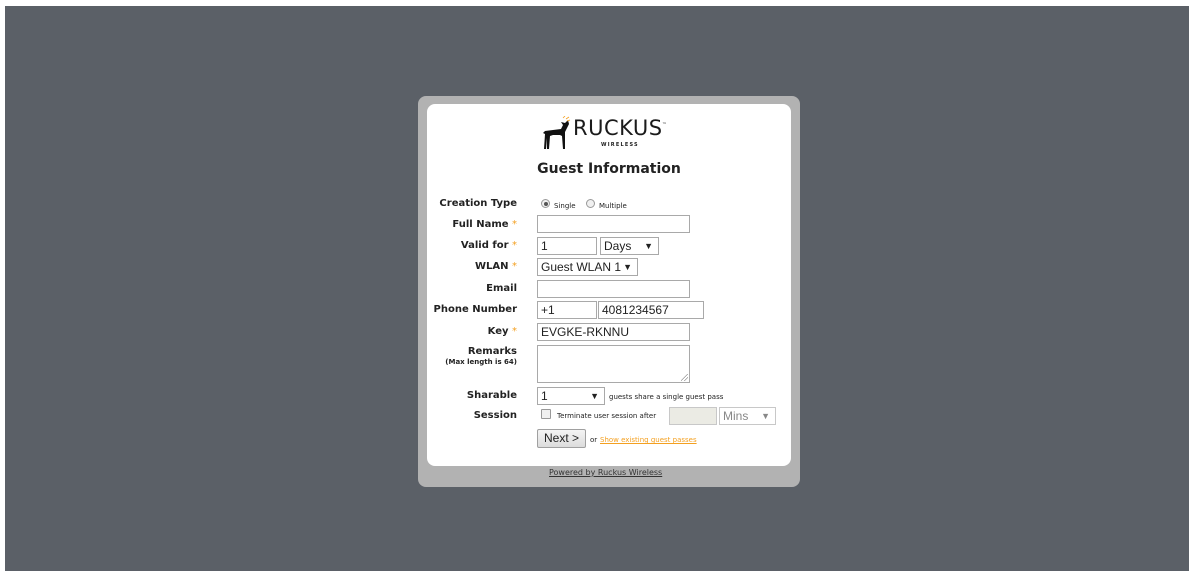  I want to click on valid-for-unit-select: Days ▼, so click(629, 246).